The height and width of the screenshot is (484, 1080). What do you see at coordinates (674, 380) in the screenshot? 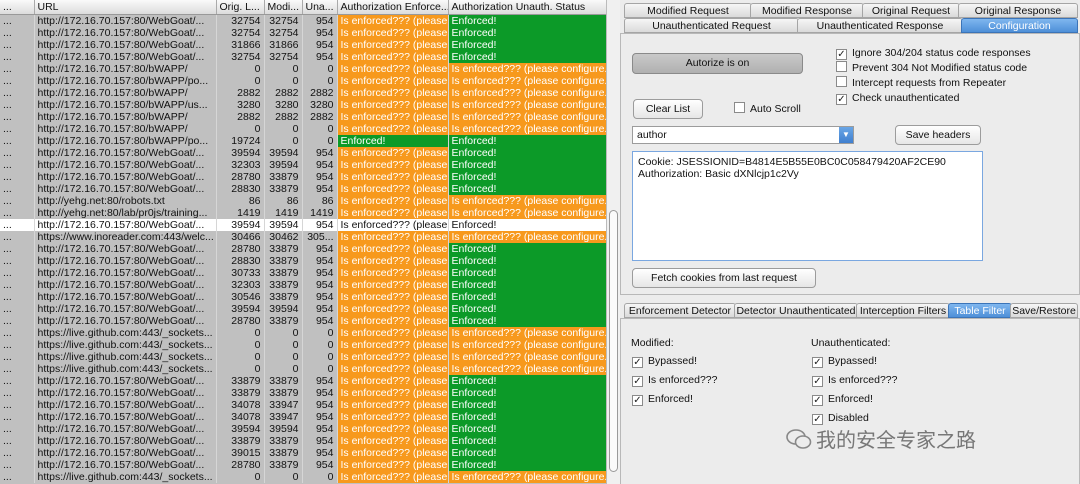
I see `filter-mod-is-enforced: ✓ Is enforced???` at bounding box center [674, 380].